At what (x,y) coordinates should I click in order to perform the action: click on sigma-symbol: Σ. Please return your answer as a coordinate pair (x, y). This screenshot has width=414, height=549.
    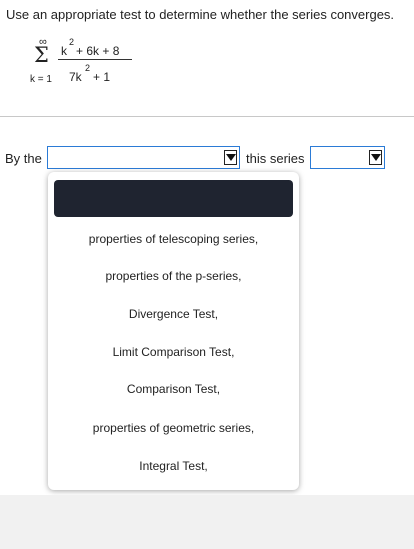
    Looking at the image, I should click on (41, 55).